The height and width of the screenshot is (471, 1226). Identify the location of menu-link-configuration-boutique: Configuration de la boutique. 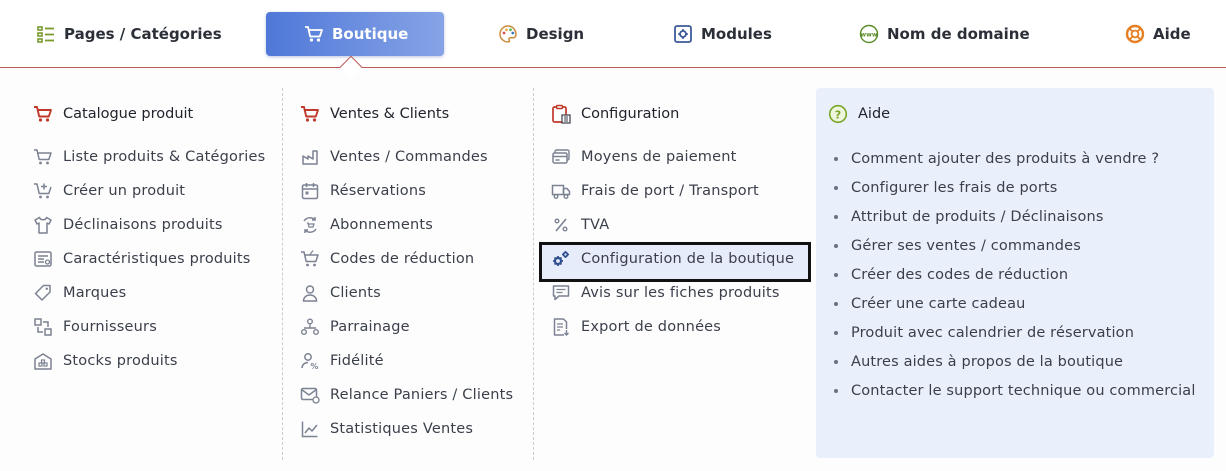
(672, 259).